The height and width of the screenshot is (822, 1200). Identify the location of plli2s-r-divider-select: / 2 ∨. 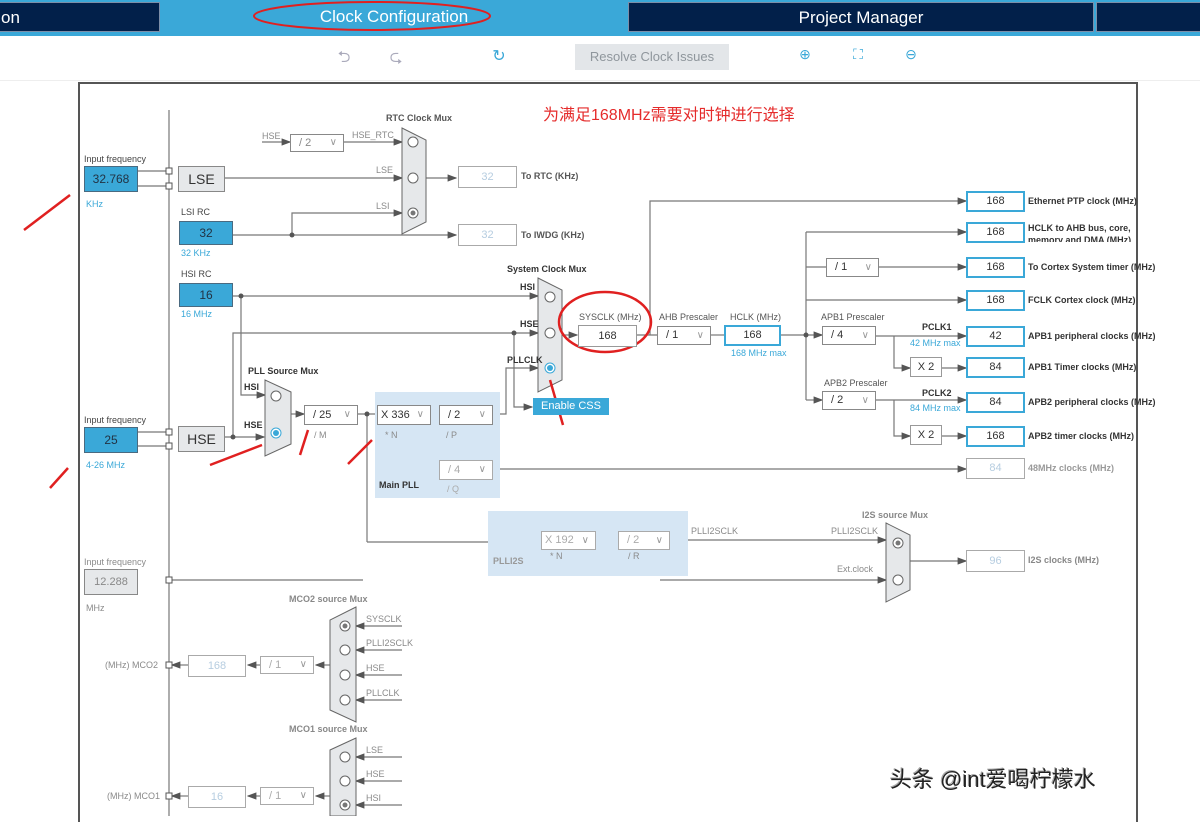
(644, 540).